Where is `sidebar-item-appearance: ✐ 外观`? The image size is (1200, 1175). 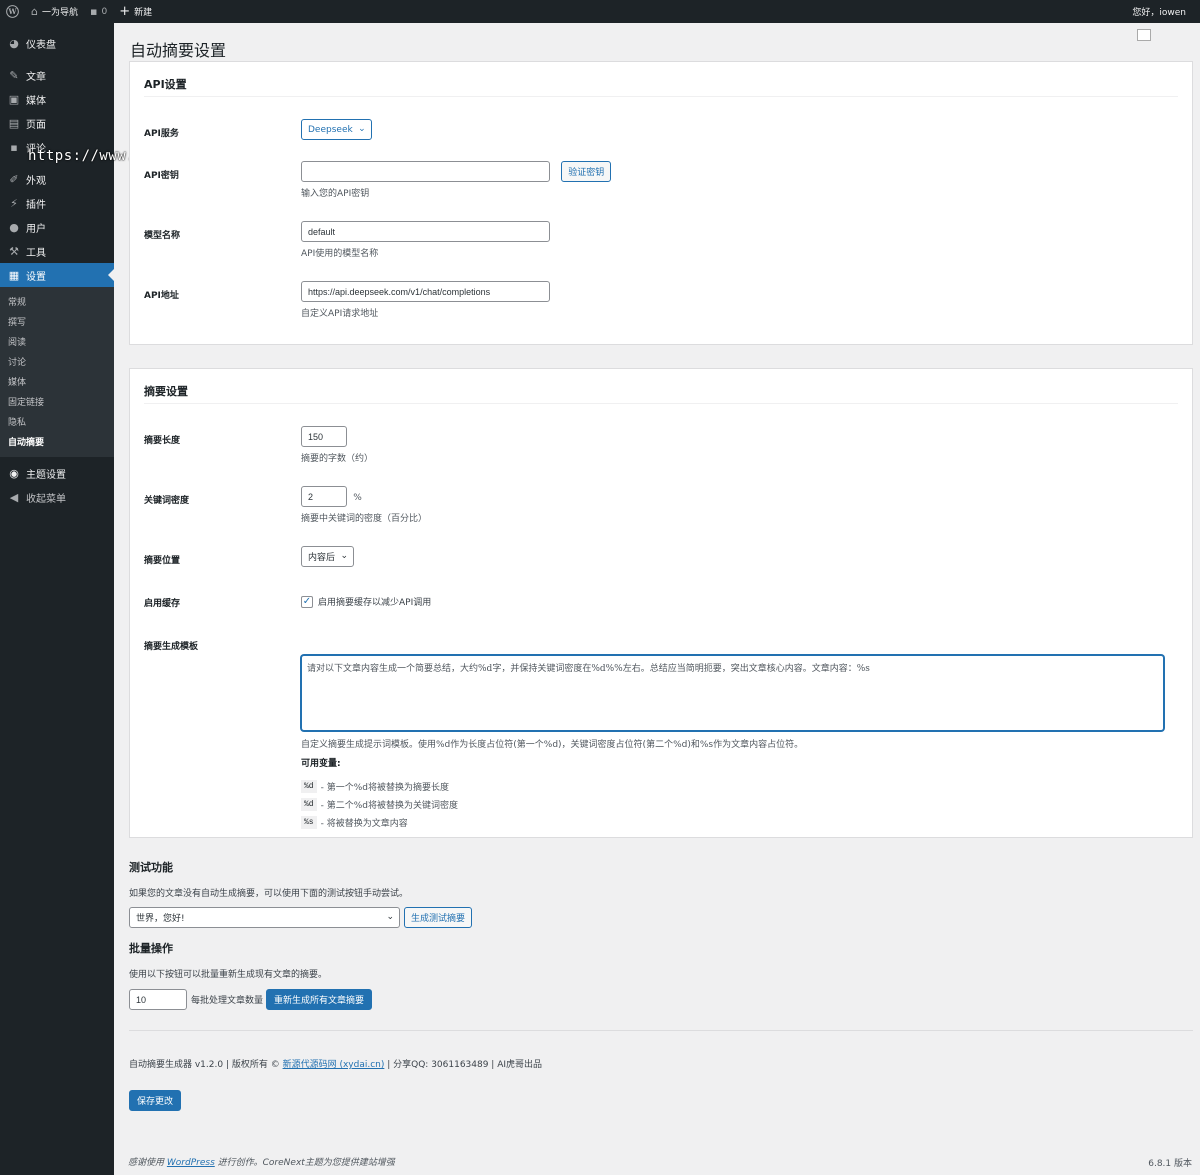
sidebar-item-appearance: ✐ 外观 is located at coordinates (57, 179).